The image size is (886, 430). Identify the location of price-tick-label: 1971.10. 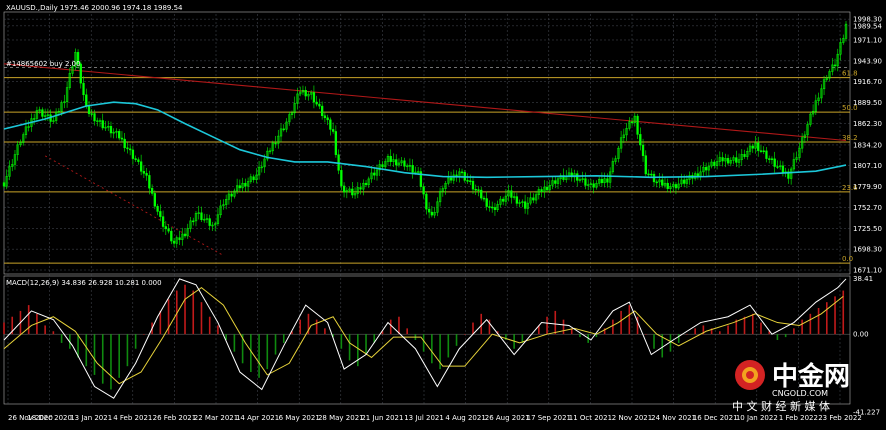
(867, 40).